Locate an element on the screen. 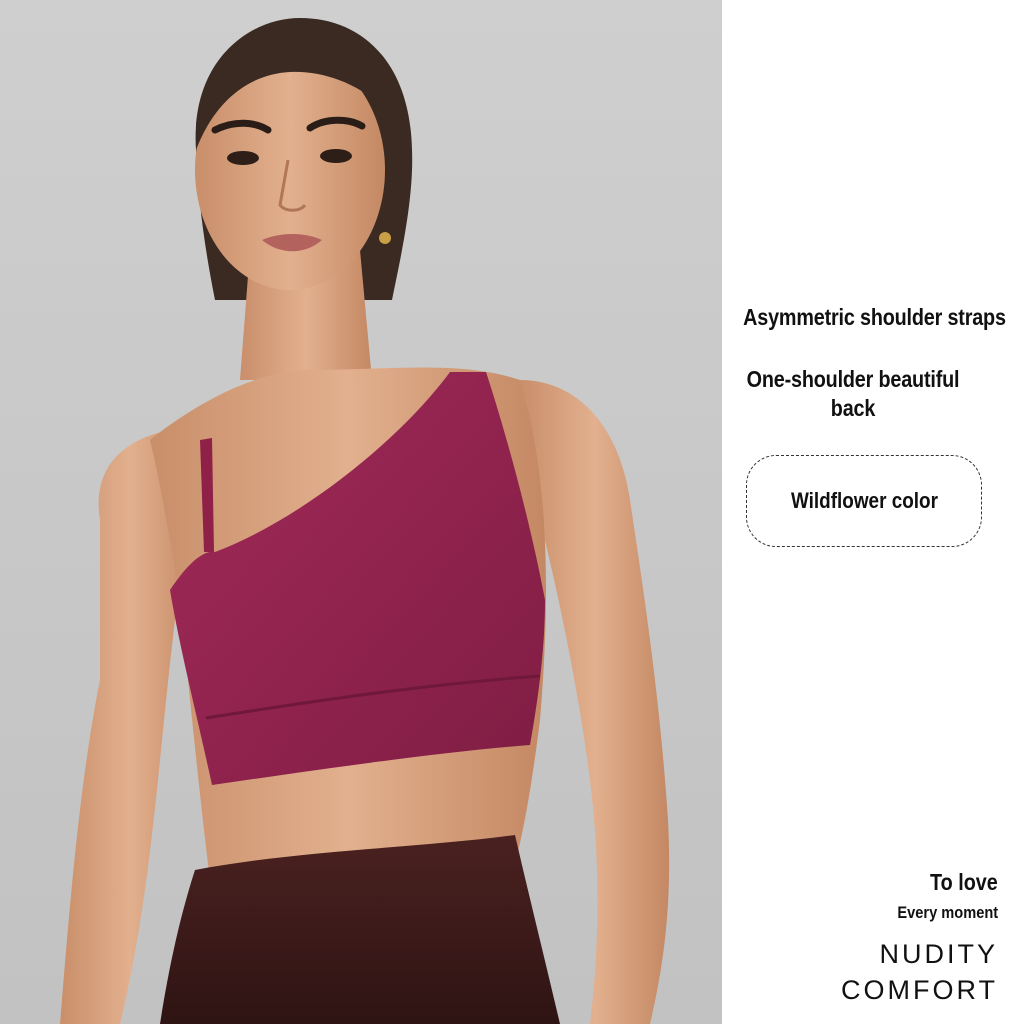 The height and width of the screenshot is (1024, 1024). tagline-line-3: NUDITY is located at coordinates (938, 954).